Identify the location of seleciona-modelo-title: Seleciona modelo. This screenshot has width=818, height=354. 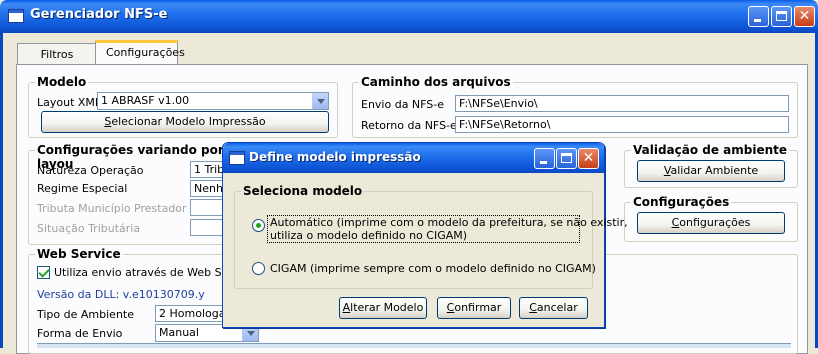
(303, 191).